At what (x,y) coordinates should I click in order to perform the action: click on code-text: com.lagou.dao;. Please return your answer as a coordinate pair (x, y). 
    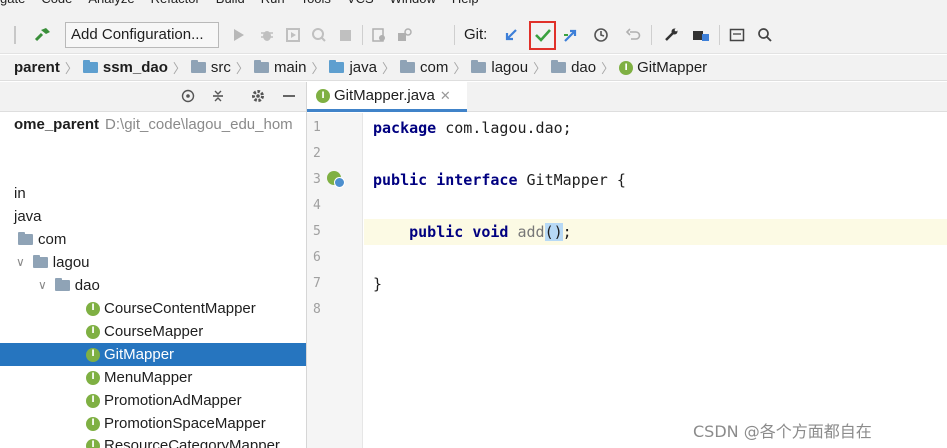
    Looking at the image, I should click on (504, 128).